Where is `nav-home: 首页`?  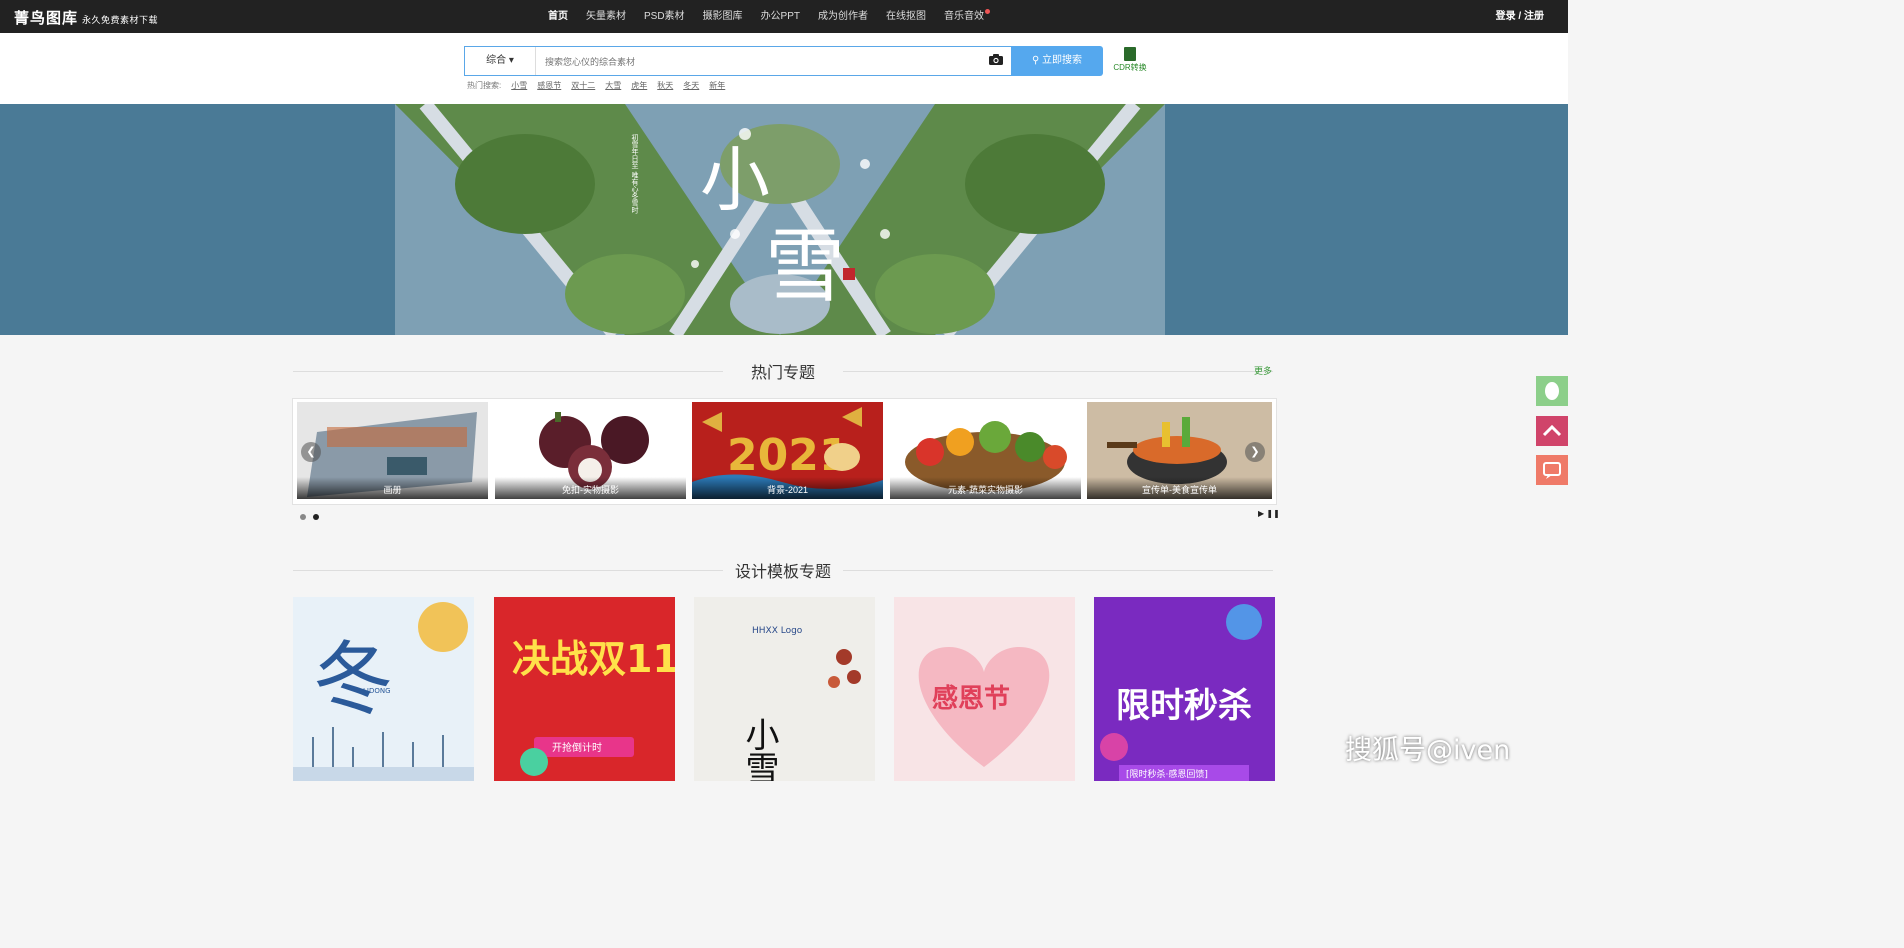 nav-home: 首页 is located at coordinates (558, 16).